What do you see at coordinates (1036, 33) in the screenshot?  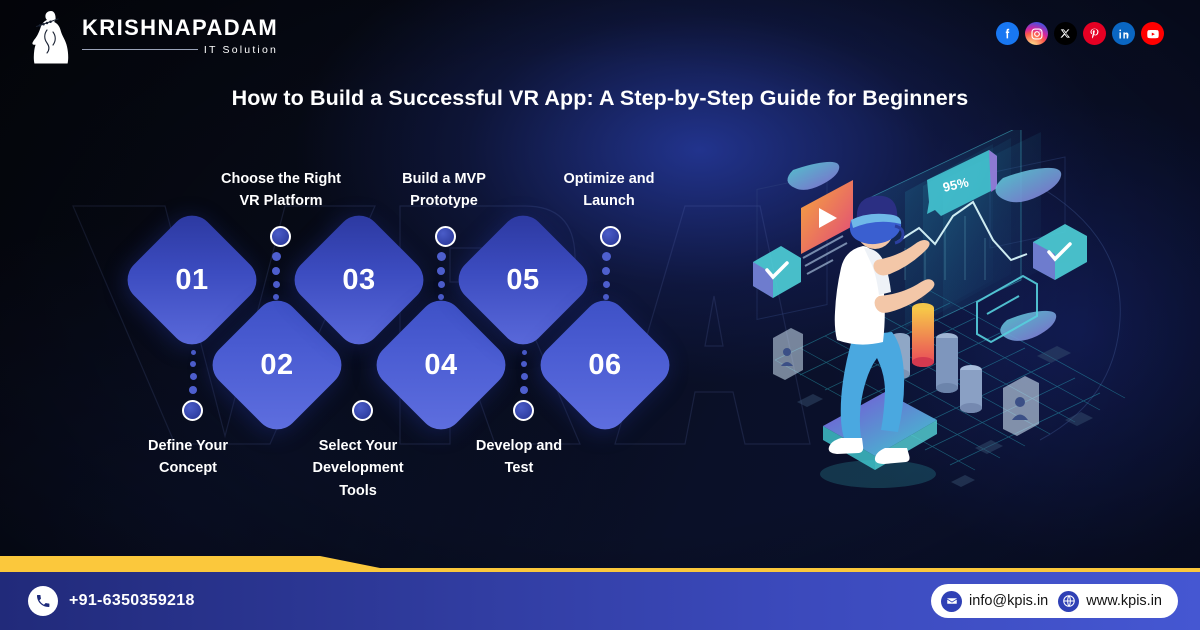 I see `instagram-icon` at bounding box center [1036, 33].